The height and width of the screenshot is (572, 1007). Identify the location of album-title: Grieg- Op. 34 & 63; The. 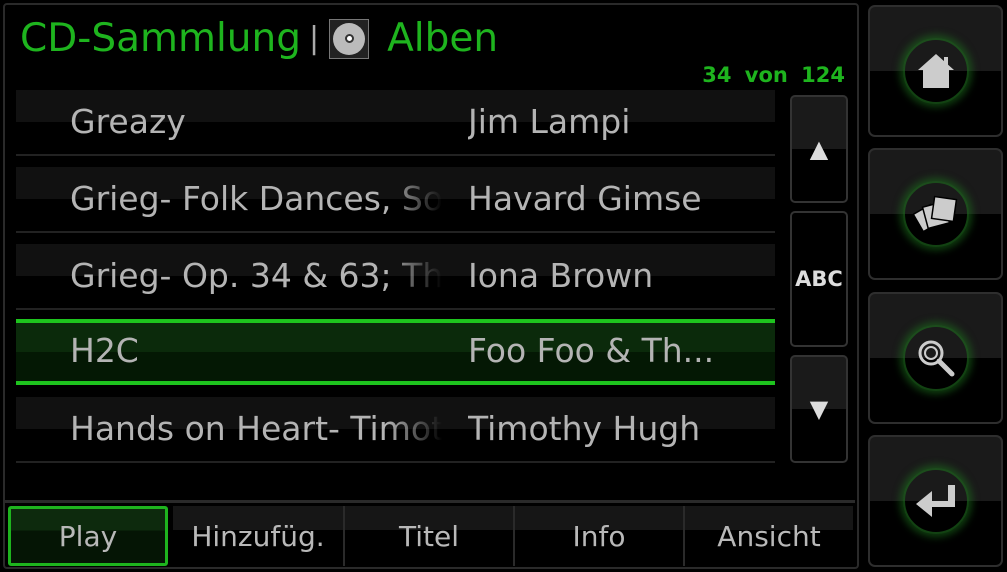
(256, 275).